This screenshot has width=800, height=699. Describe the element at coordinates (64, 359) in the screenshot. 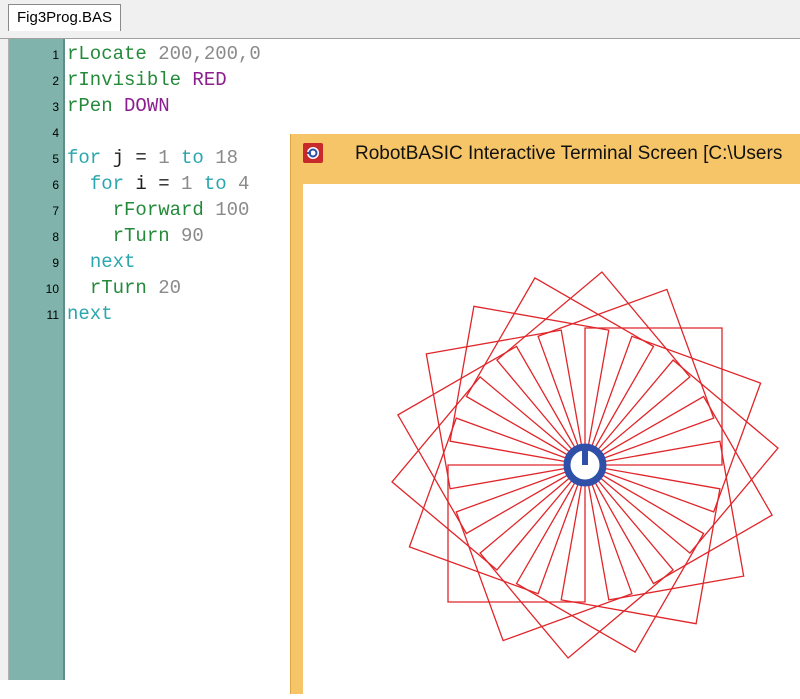

I see `gutter-separator` at that location.